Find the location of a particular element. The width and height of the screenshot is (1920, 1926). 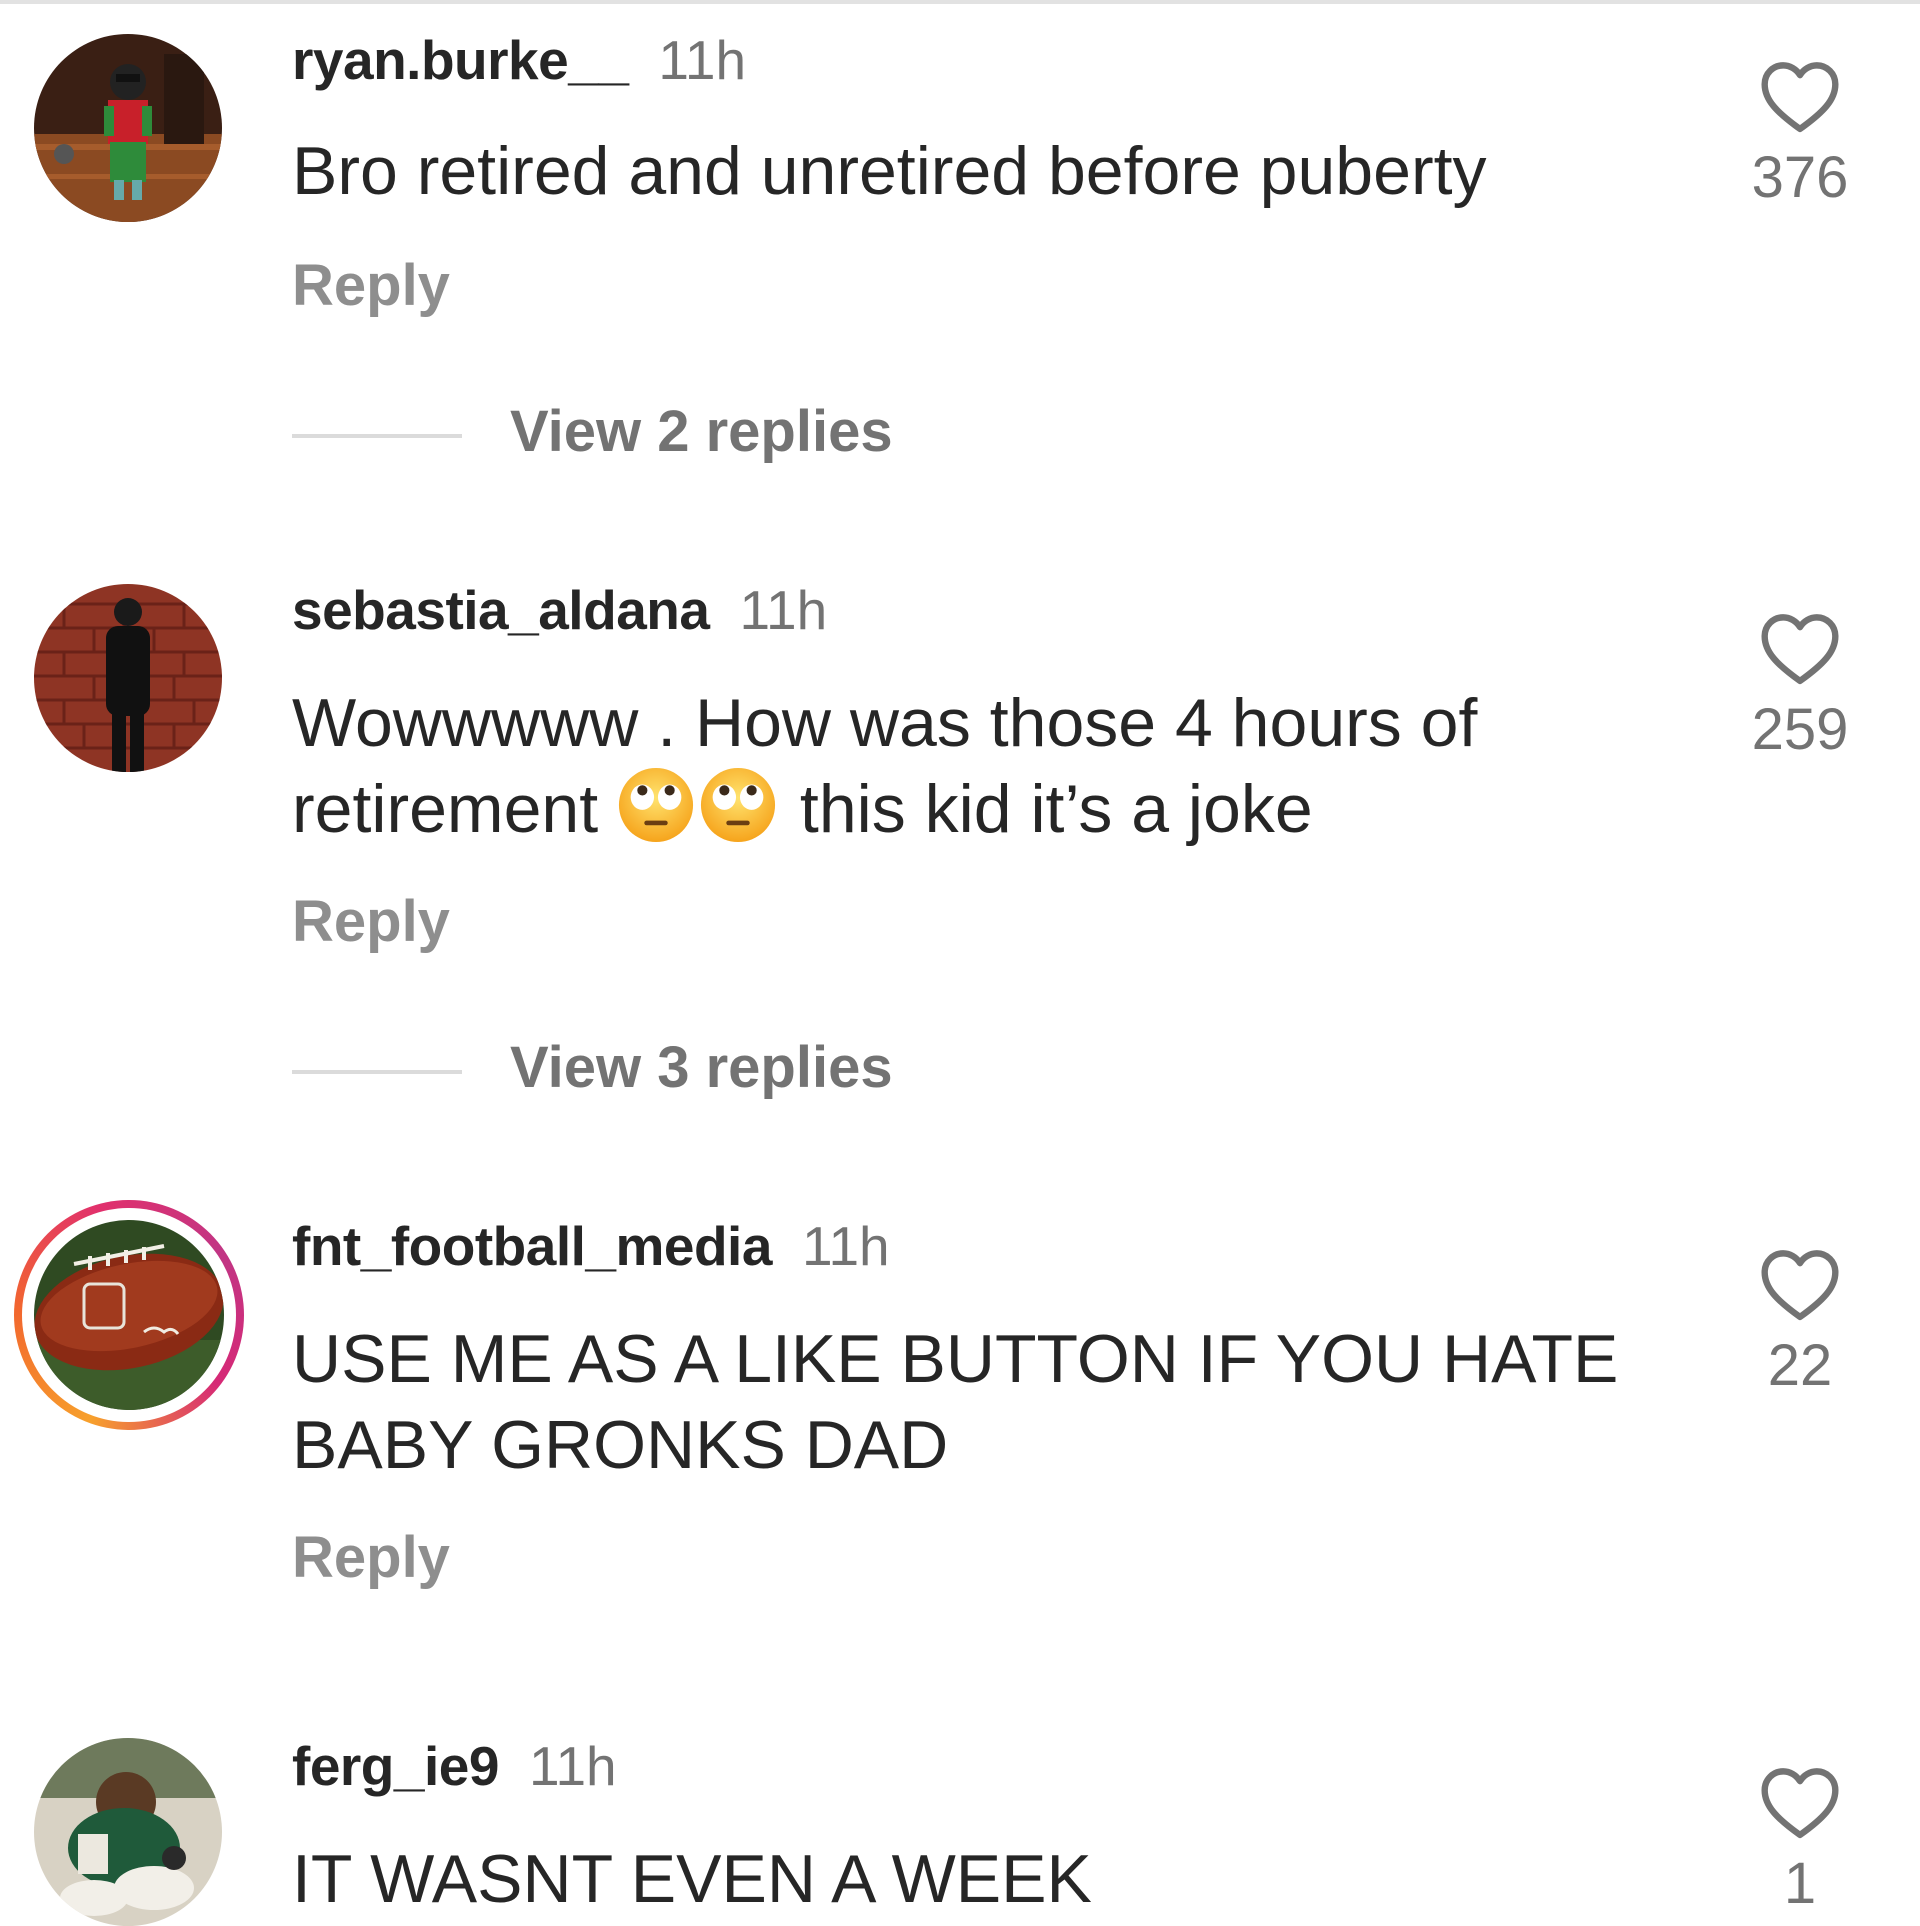

like-count: 22 is located at coordinates (1800, 1365).